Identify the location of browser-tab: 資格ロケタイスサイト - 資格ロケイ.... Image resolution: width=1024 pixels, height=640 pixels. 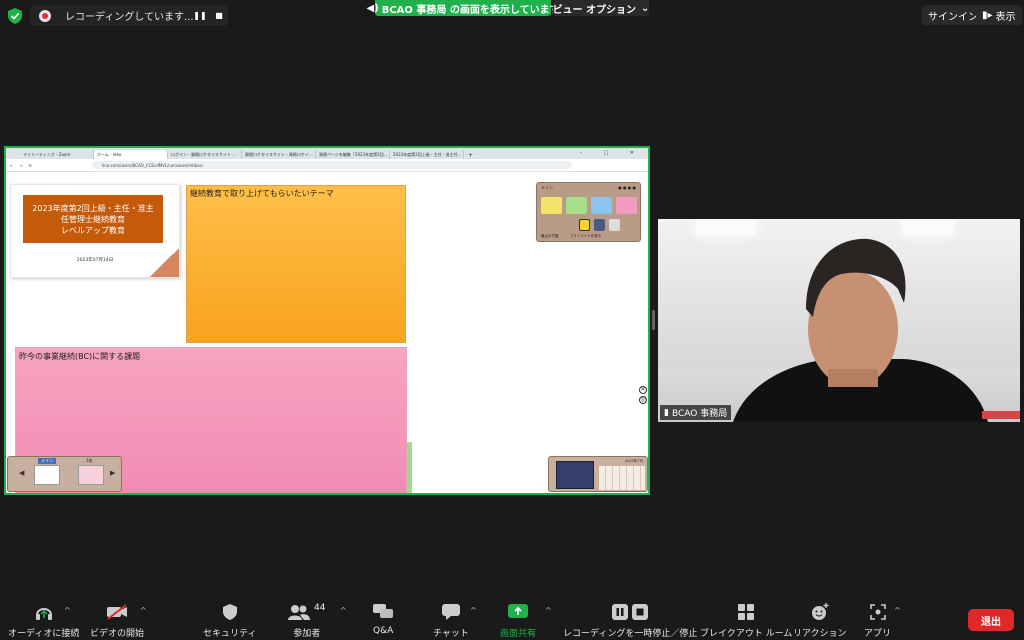
(279, 154).